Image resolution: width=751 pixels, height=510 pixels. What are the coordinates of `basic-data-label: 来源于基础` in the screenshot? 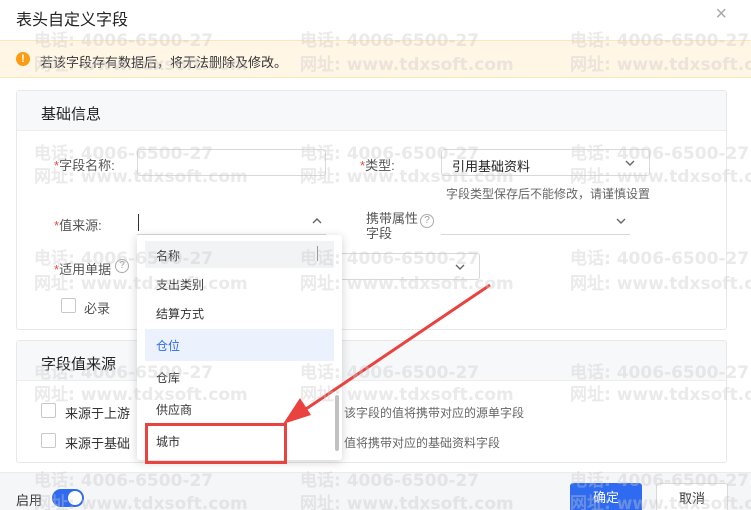 It's located at (98, 443).